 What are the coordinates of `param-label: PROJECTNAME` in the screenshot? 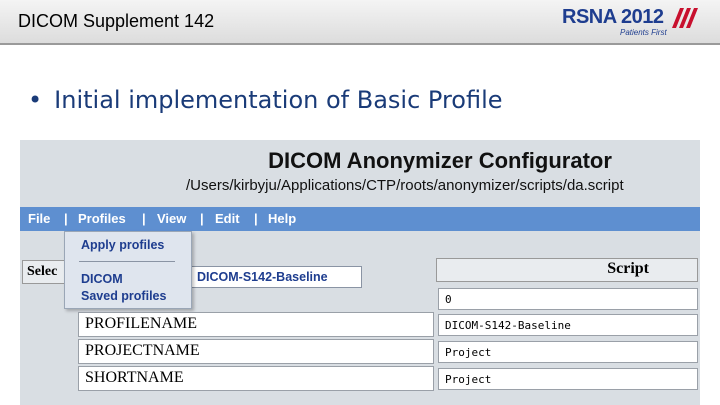 It's located at (256, 351).